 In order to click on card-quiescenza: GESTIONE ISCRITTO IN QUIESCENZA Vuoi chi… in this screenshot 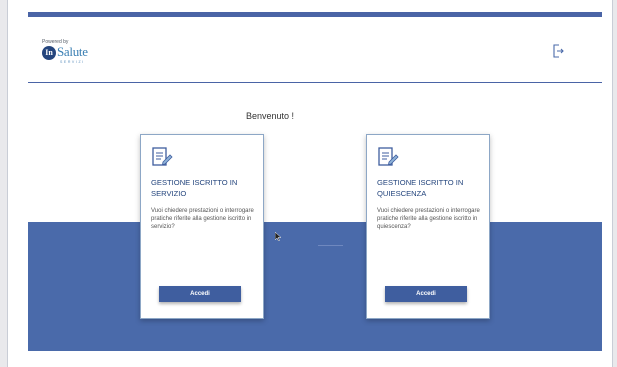, I will do `click(428, 226)`.